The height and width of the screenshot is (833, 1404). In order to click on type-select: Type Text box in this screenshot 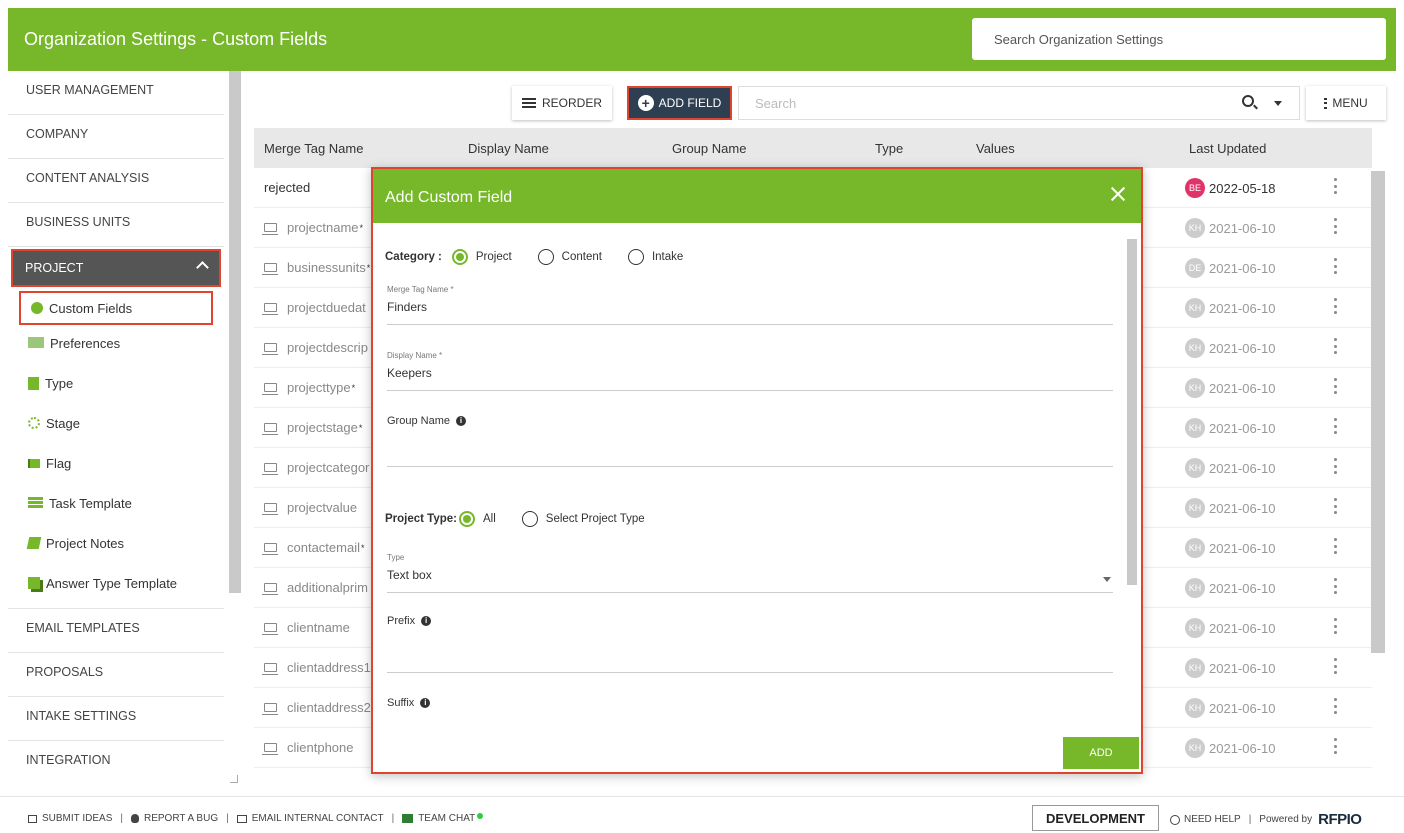, I will do `click(750, 573)`.